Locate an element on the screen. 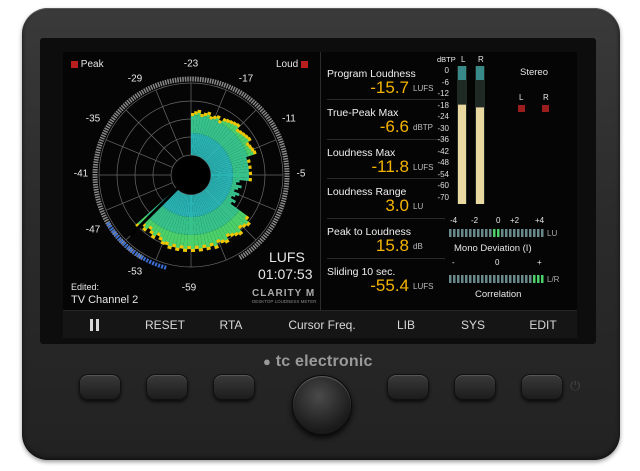 The width and height of the screenshot is (640, 471). pause-icon is located at coordinates (97, 325).